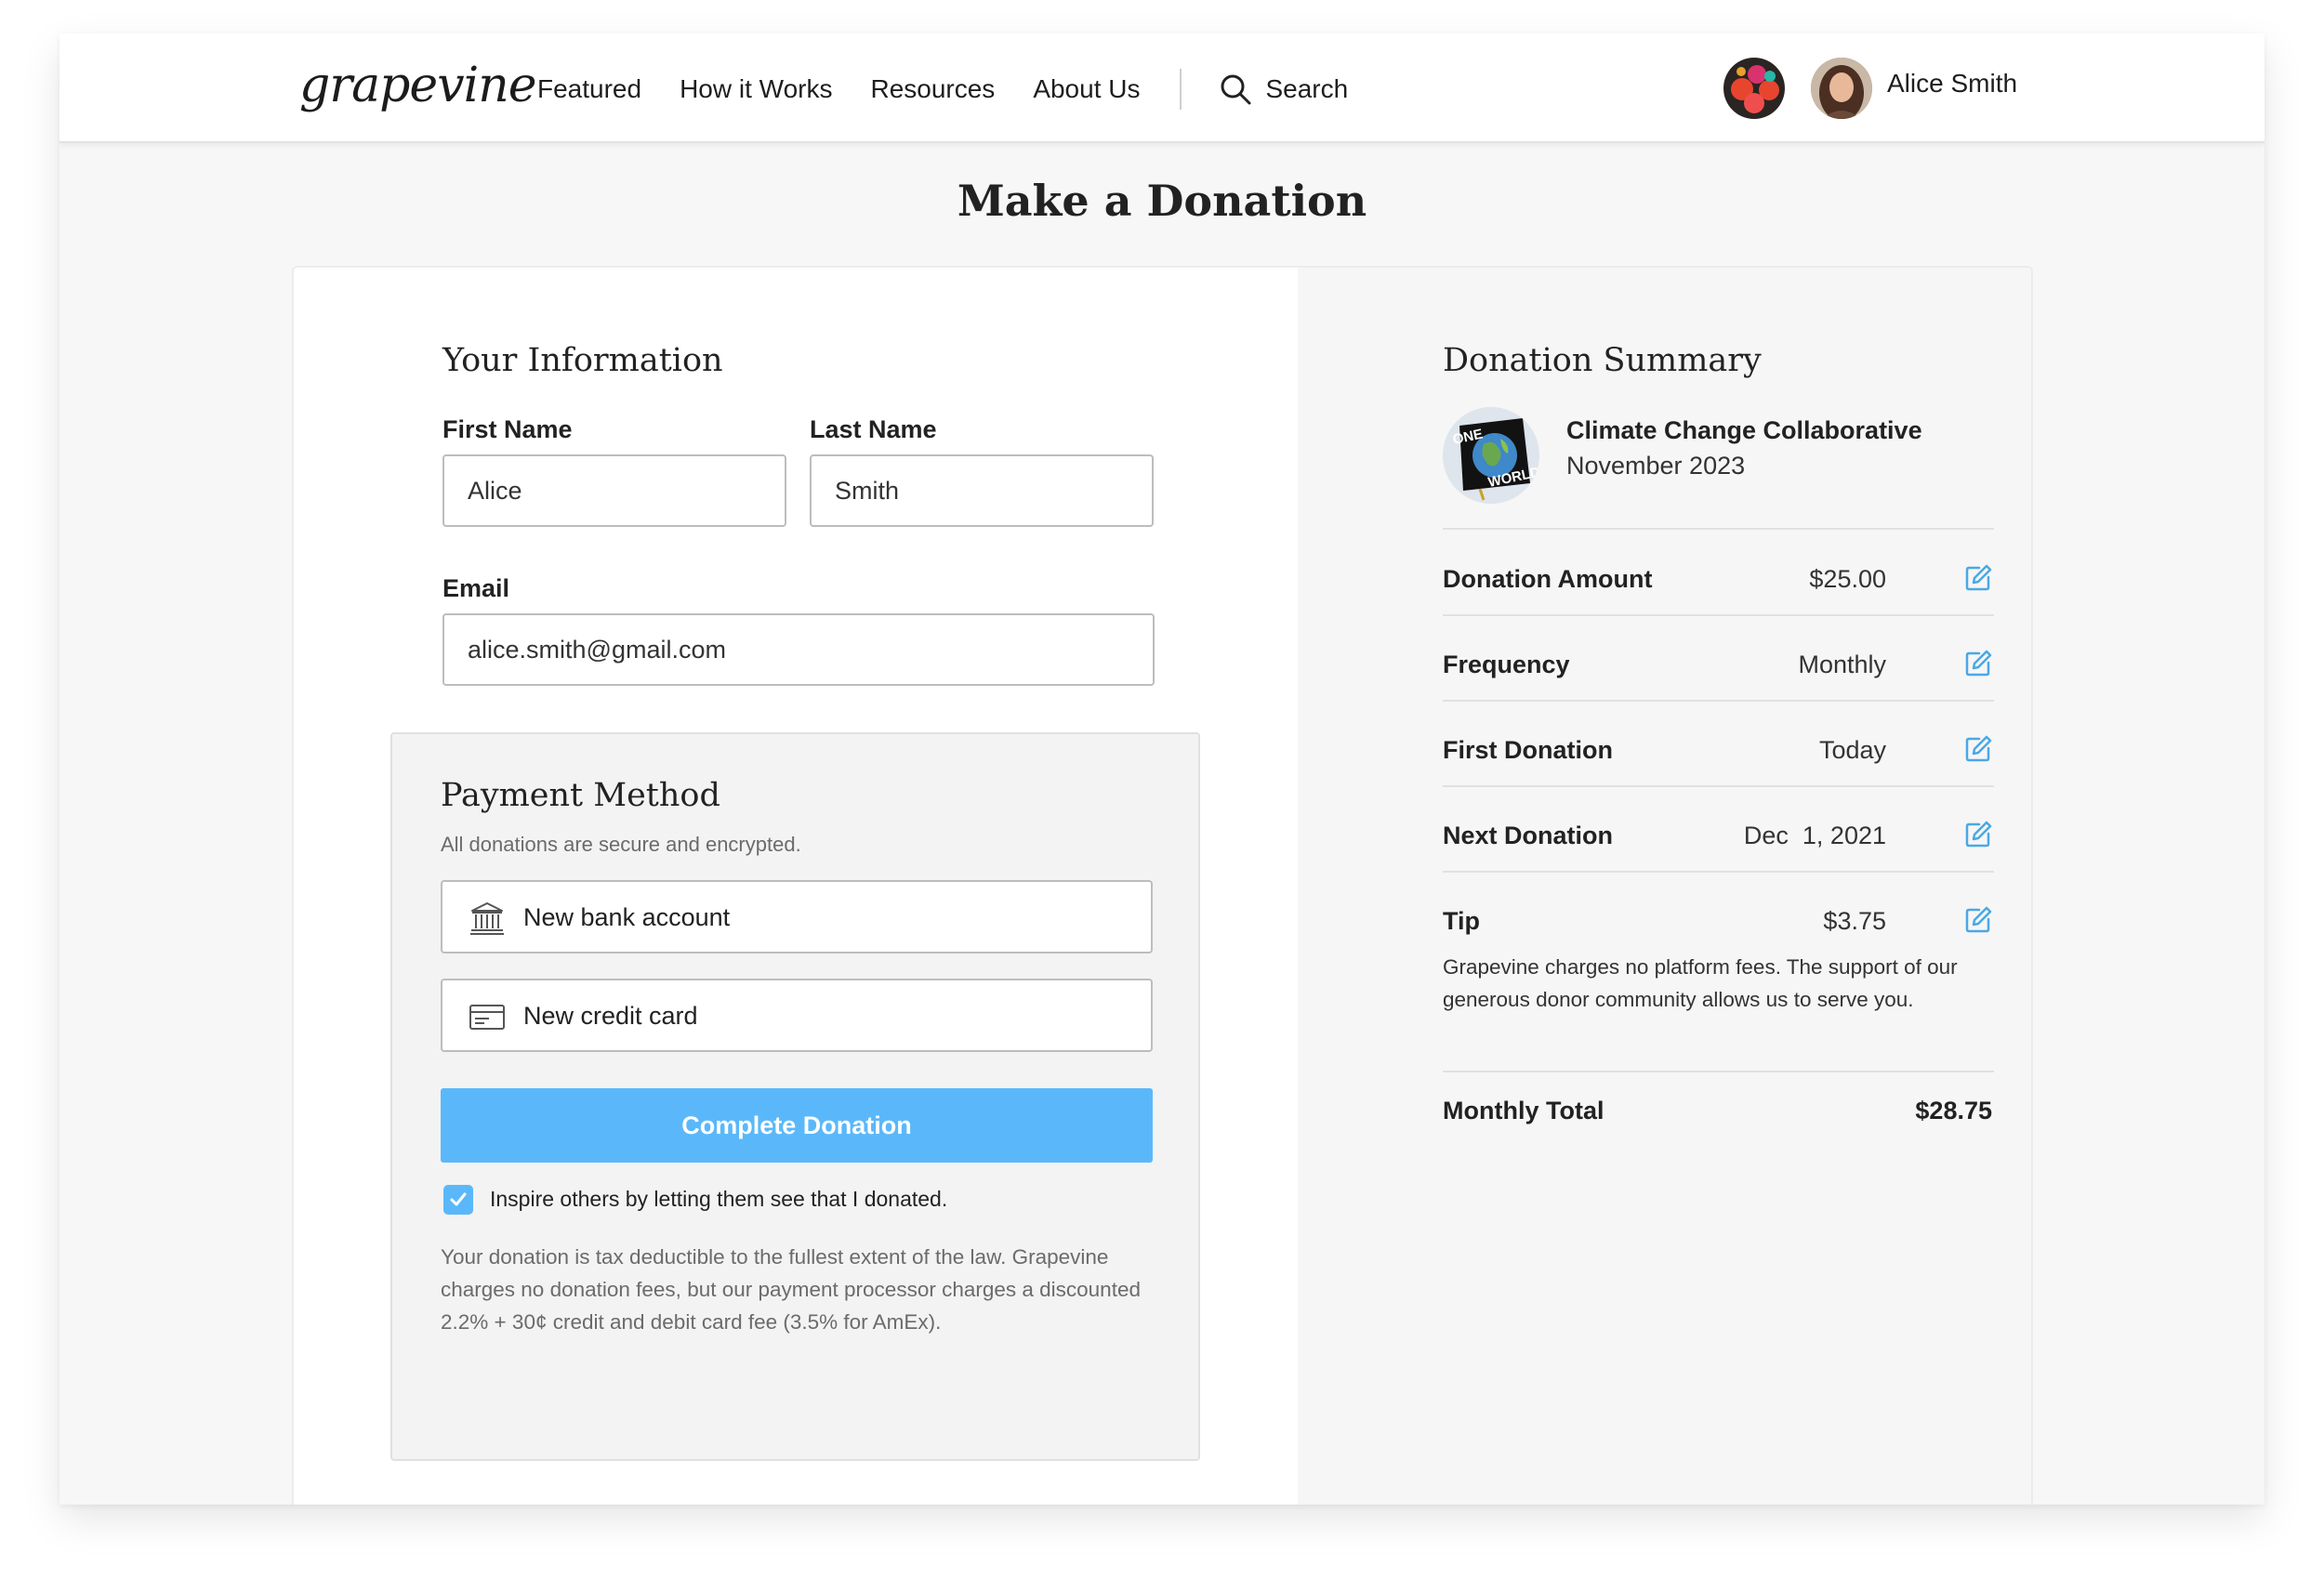 The width and height of the screenshot is (2324, 1591). I want to click on next-donation-label: Next Donation, so click(1528, 835).